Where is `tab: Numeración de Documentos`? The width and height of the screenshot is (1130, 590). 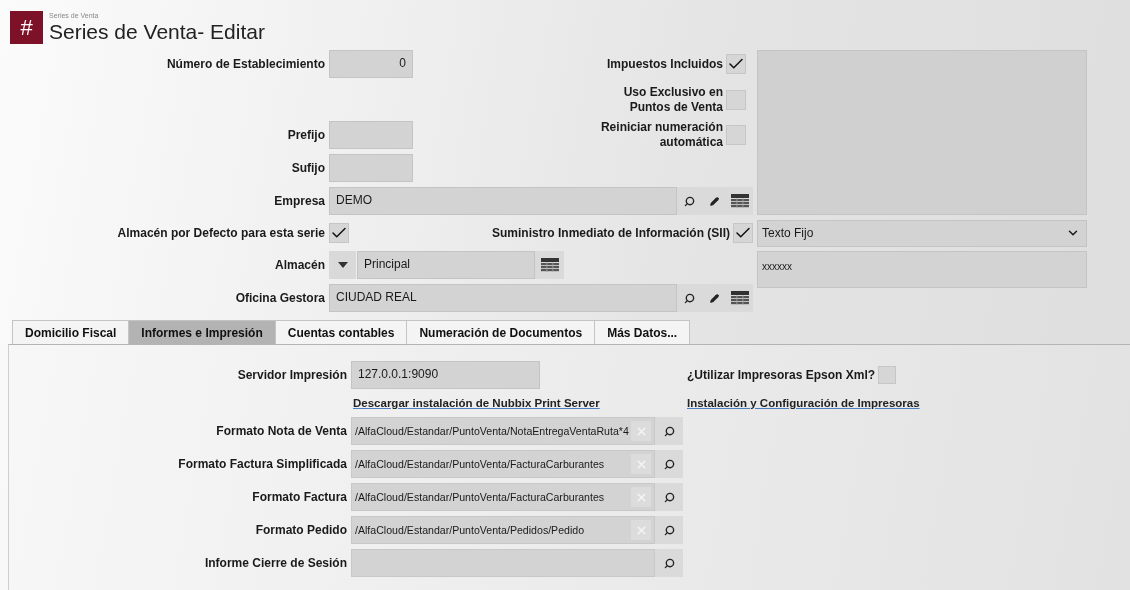
tab: Numeración de Documentos is located at coordinates (501, 332).